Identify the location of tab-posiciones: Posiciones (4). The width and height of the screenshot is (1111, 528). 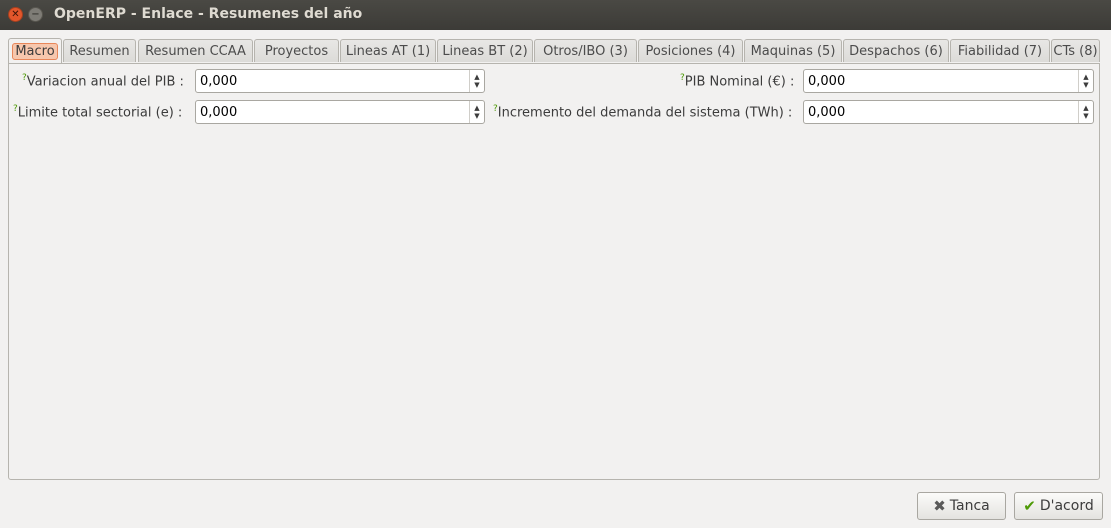
(690, 50).